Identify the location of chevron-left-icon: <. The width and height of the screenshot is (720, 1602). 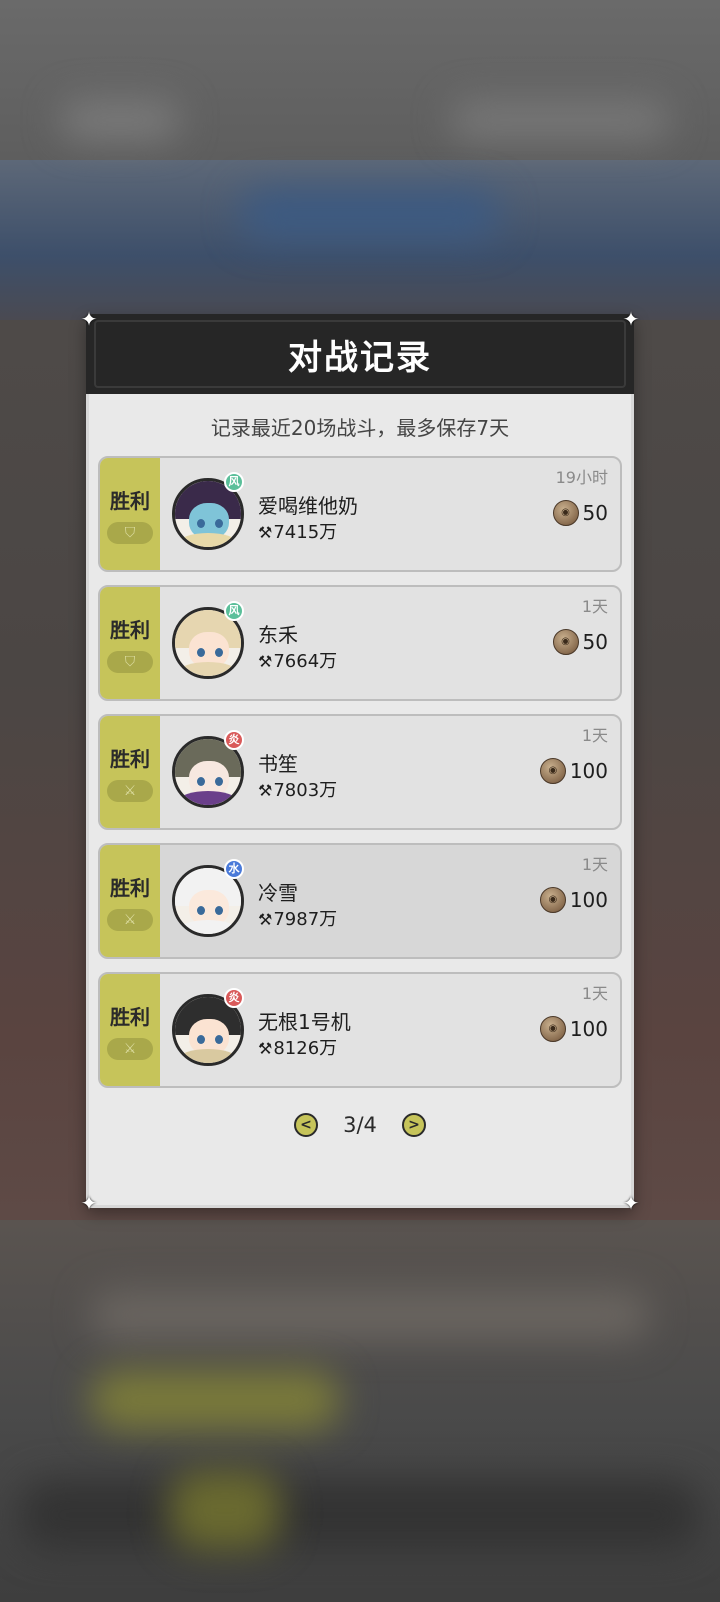
(306, 1125).